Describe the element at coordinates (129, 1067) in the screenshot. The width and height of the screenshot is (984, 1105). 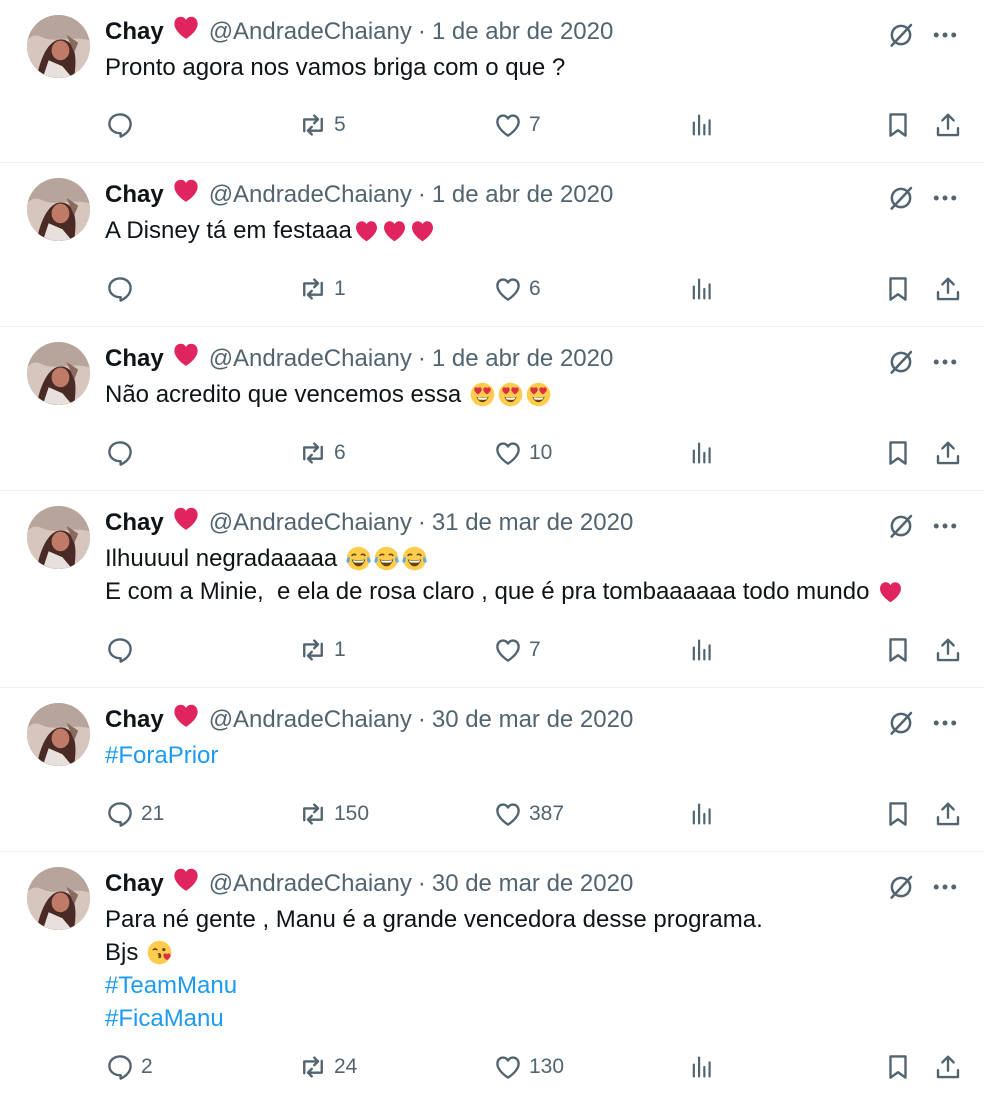
I see `reply-button: 2` at that location.